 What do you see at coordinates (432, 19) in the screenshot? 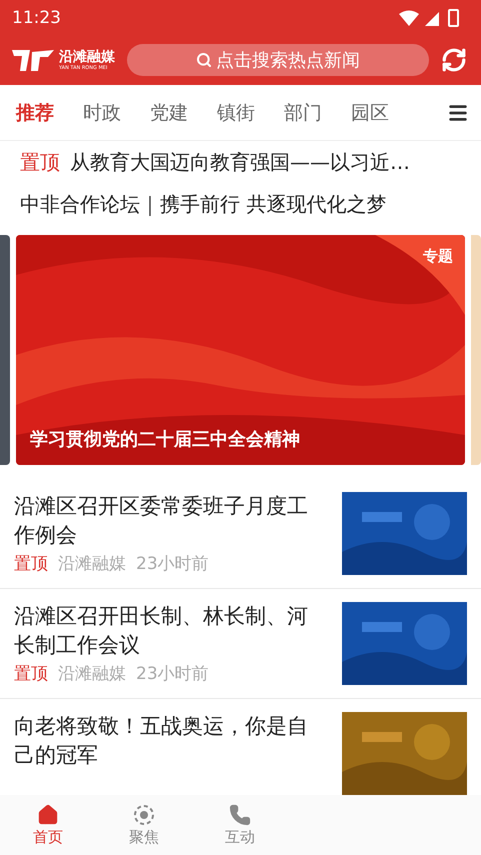
I see `signal-icon` at bounding box center [432, 19].